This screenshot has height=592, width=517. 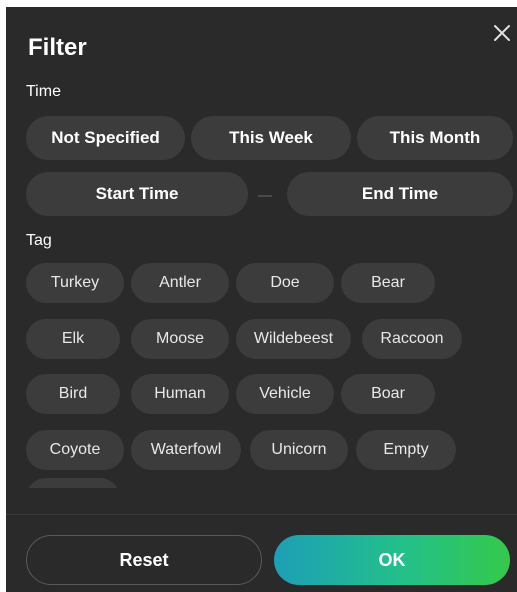 What do you see at coordinates (392, 560) in the screenshot?
I see `ok-button: OK` at bounding box center [392, 560].